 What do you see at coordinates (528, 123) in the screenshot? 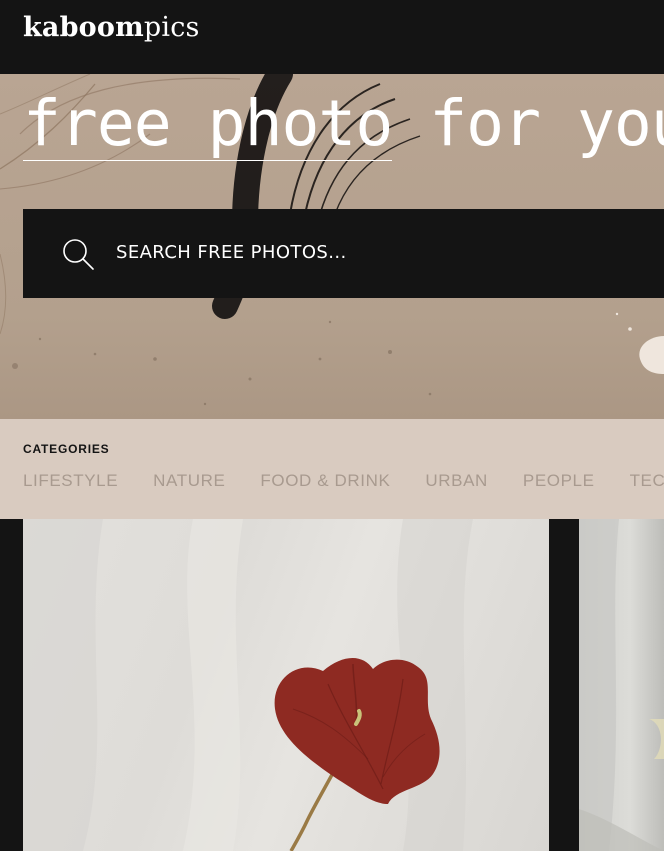
I see `hero-title-rest: for you` at bounding box center [528, 123].